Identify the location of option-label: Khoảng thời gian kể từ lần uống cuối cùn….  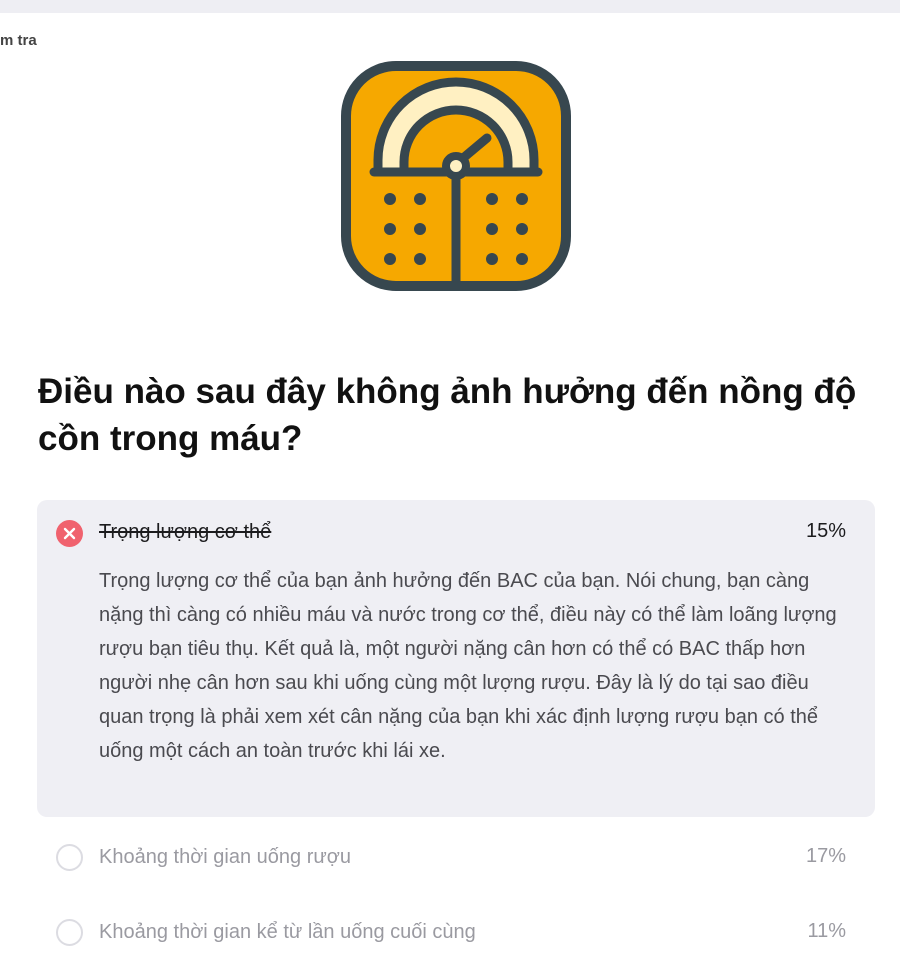
(287, 932).